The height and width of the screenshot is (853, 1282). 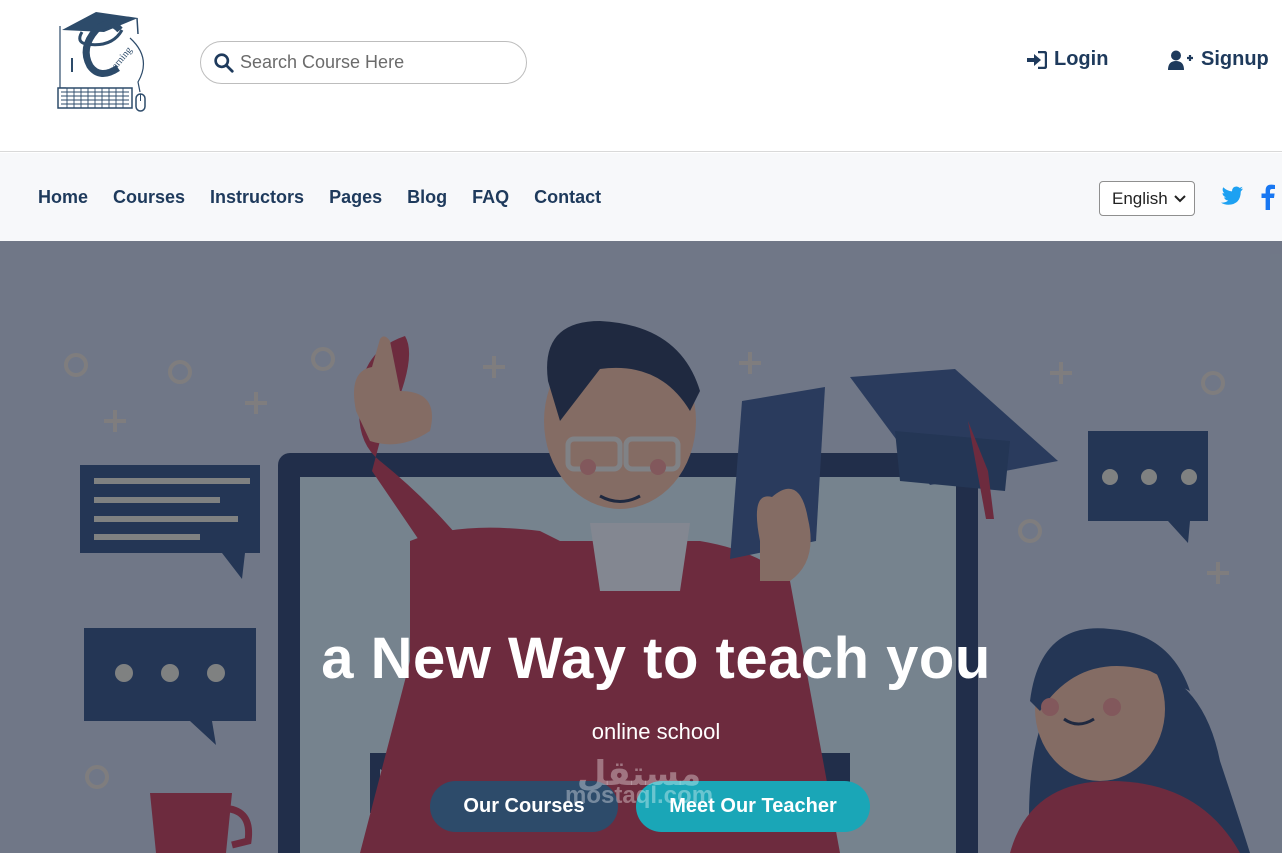 I want to click on sign-in-icon, so click(x=1037, y=59).